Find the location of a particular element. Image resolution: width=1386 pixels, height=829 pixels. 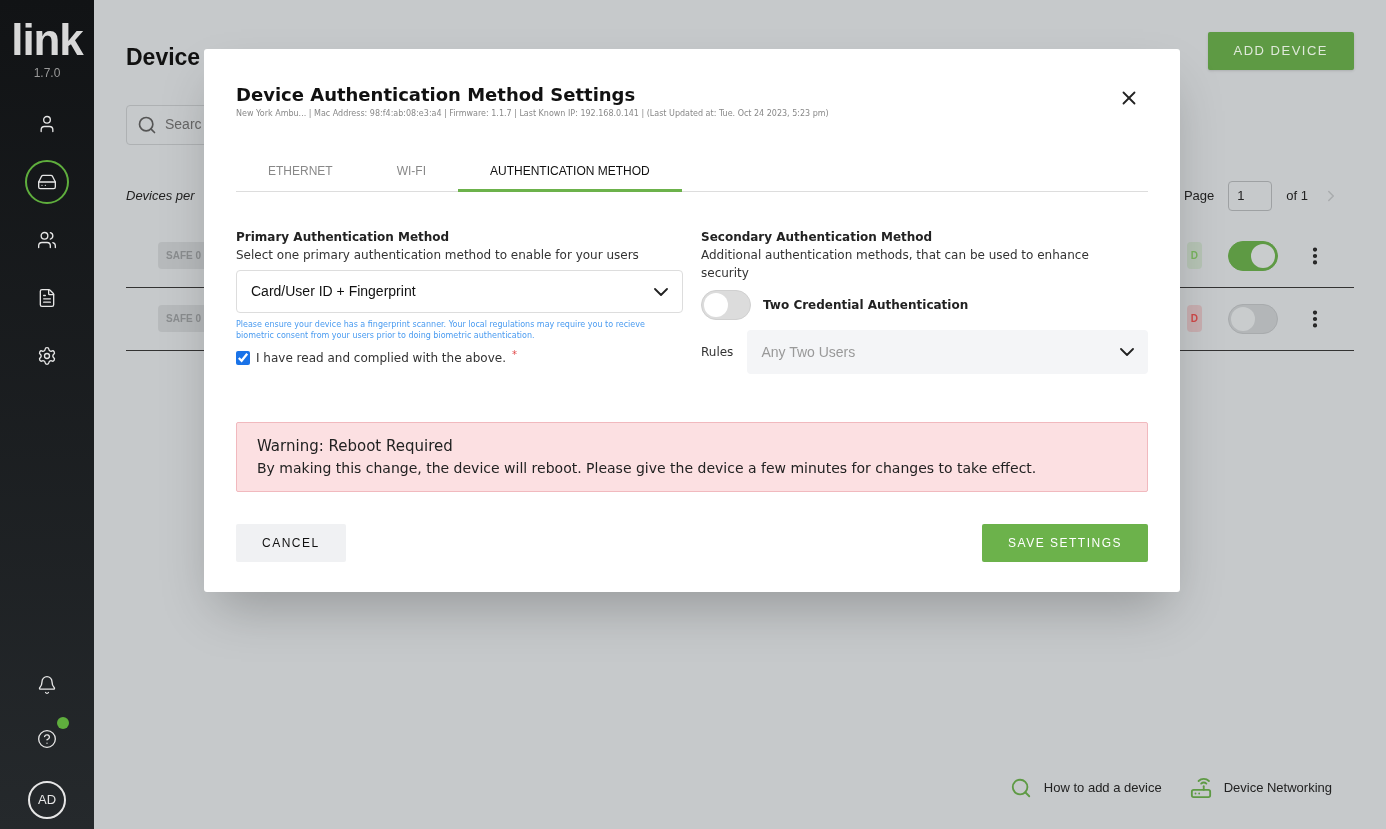

required-mark: * is located at coordinates (514, 354).